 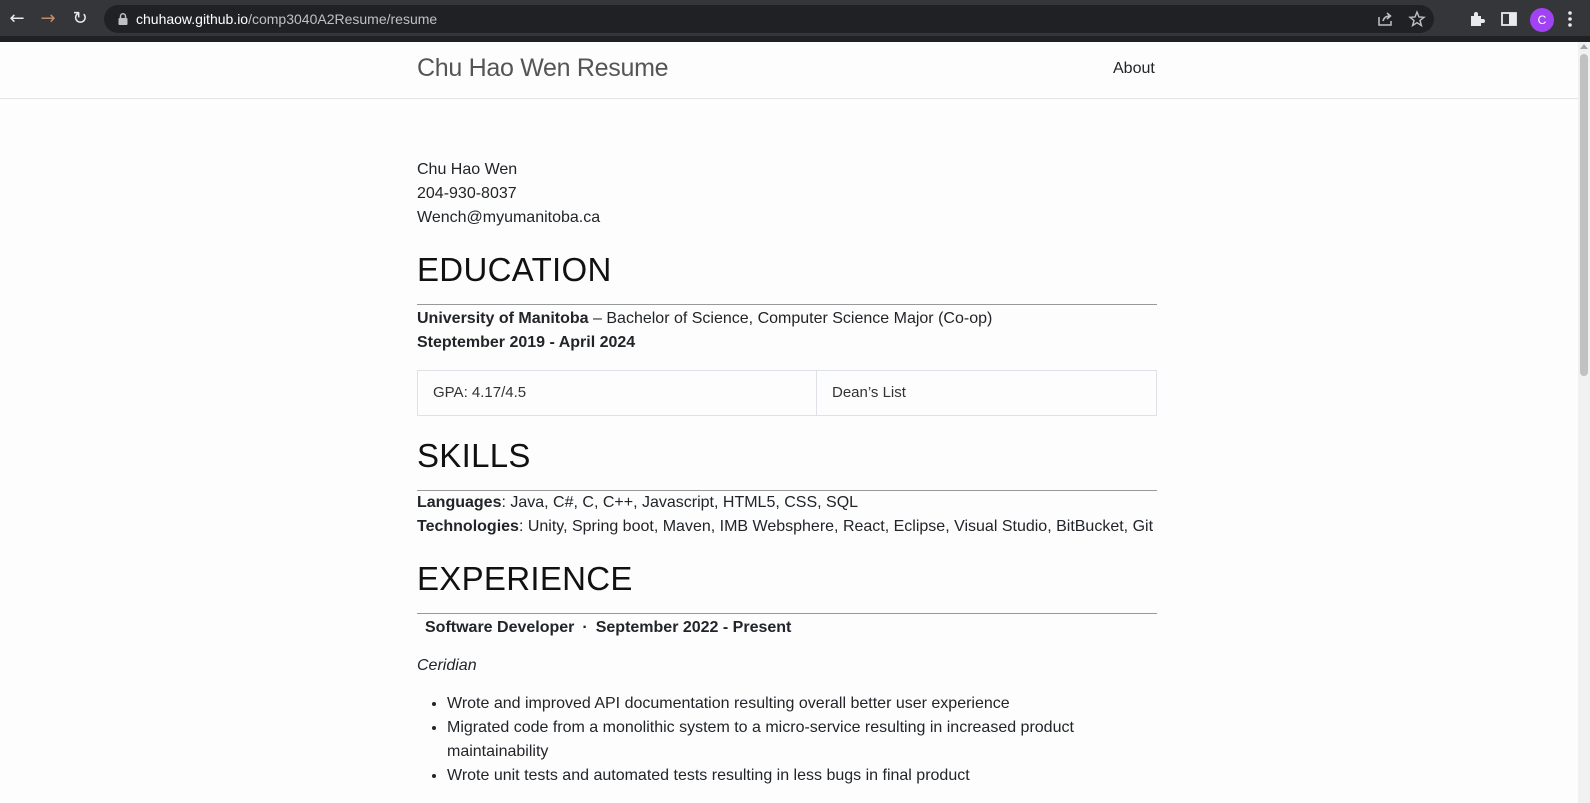 What do you see at coordinates (543, 68) in the screenshot?
I see `navbar-brand: Chu Hao Wen Resume` at bounding box center [543, 68].